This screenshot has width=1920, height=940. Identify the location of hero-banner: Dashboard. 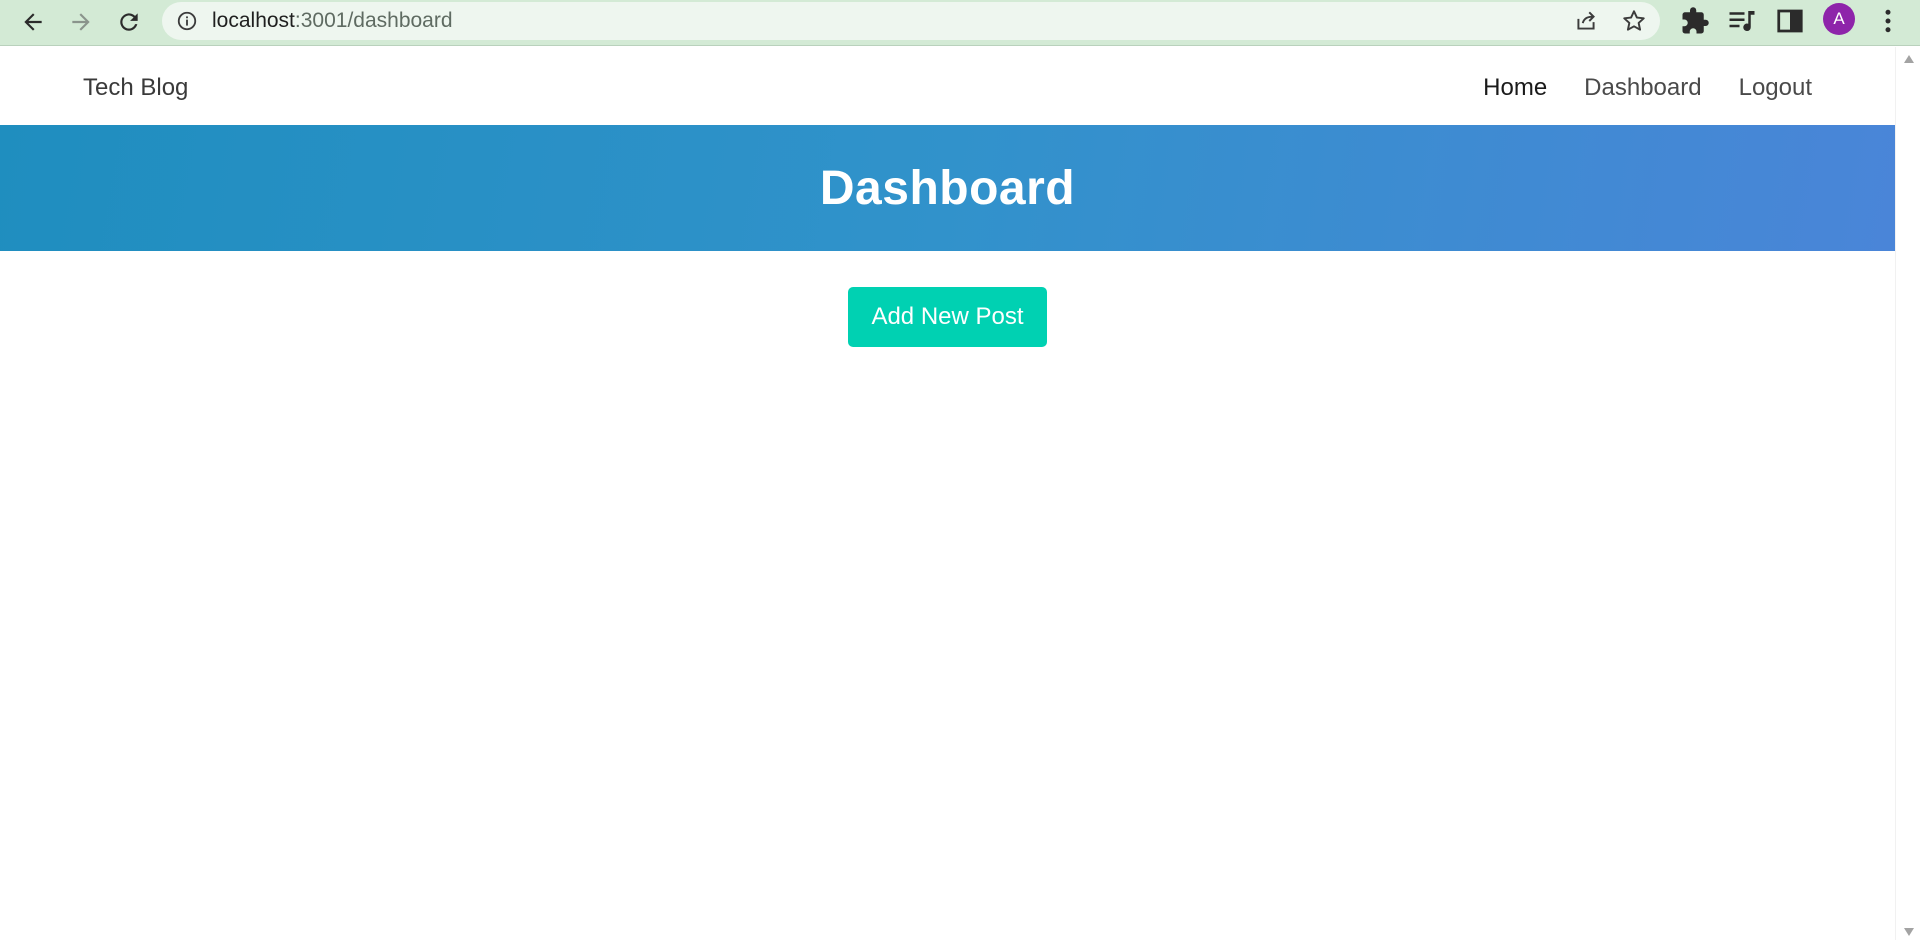
(947, 188).